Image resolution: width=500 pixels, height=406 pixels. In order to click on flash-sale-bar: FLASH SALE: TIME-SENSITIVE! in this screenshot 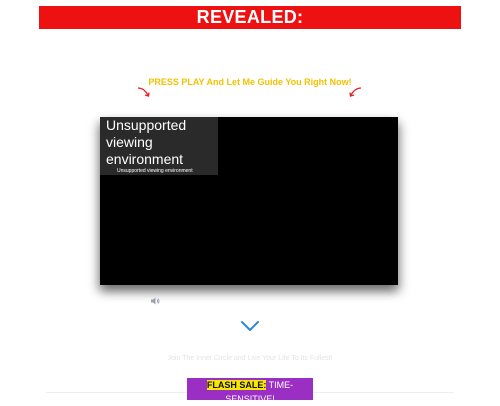, I will do `click(250, 391)`.